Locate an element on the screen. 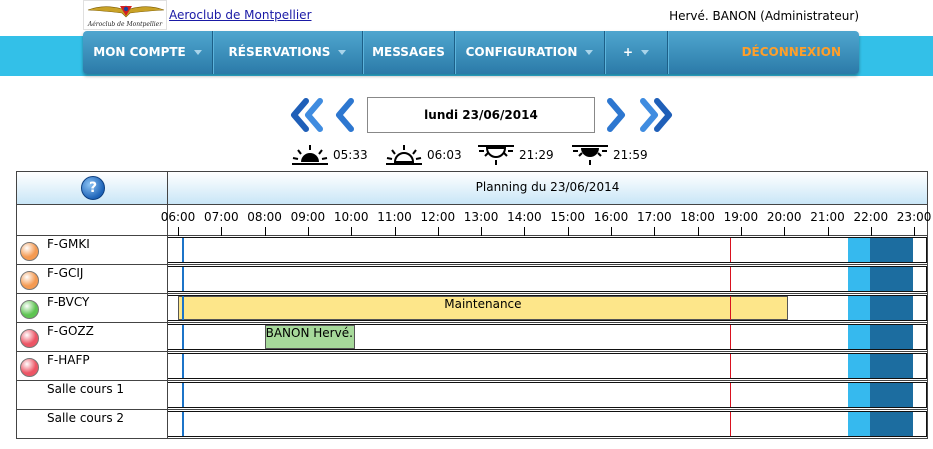 The image size is (933, 449). sun-time-dusk: 21:59 is located at coordinates (609, 155).